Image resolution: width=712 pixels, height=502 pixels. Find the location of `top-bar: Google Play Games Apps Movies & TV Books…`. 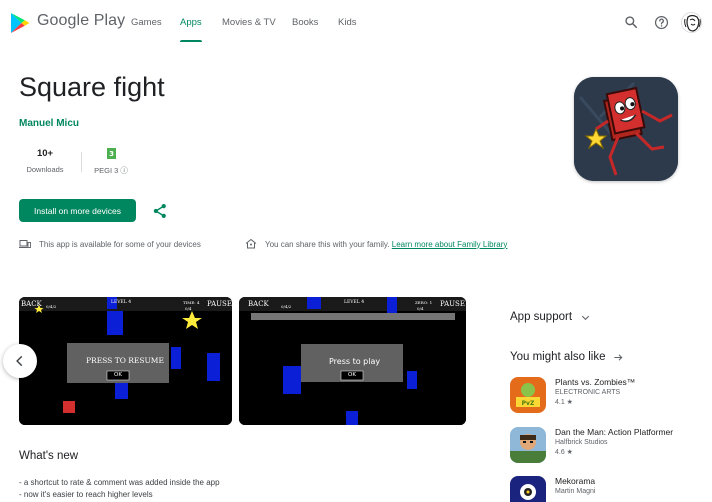

top-bar: Google Play Games Apps Movies & TV Books… is located at coordinates (356, 23).